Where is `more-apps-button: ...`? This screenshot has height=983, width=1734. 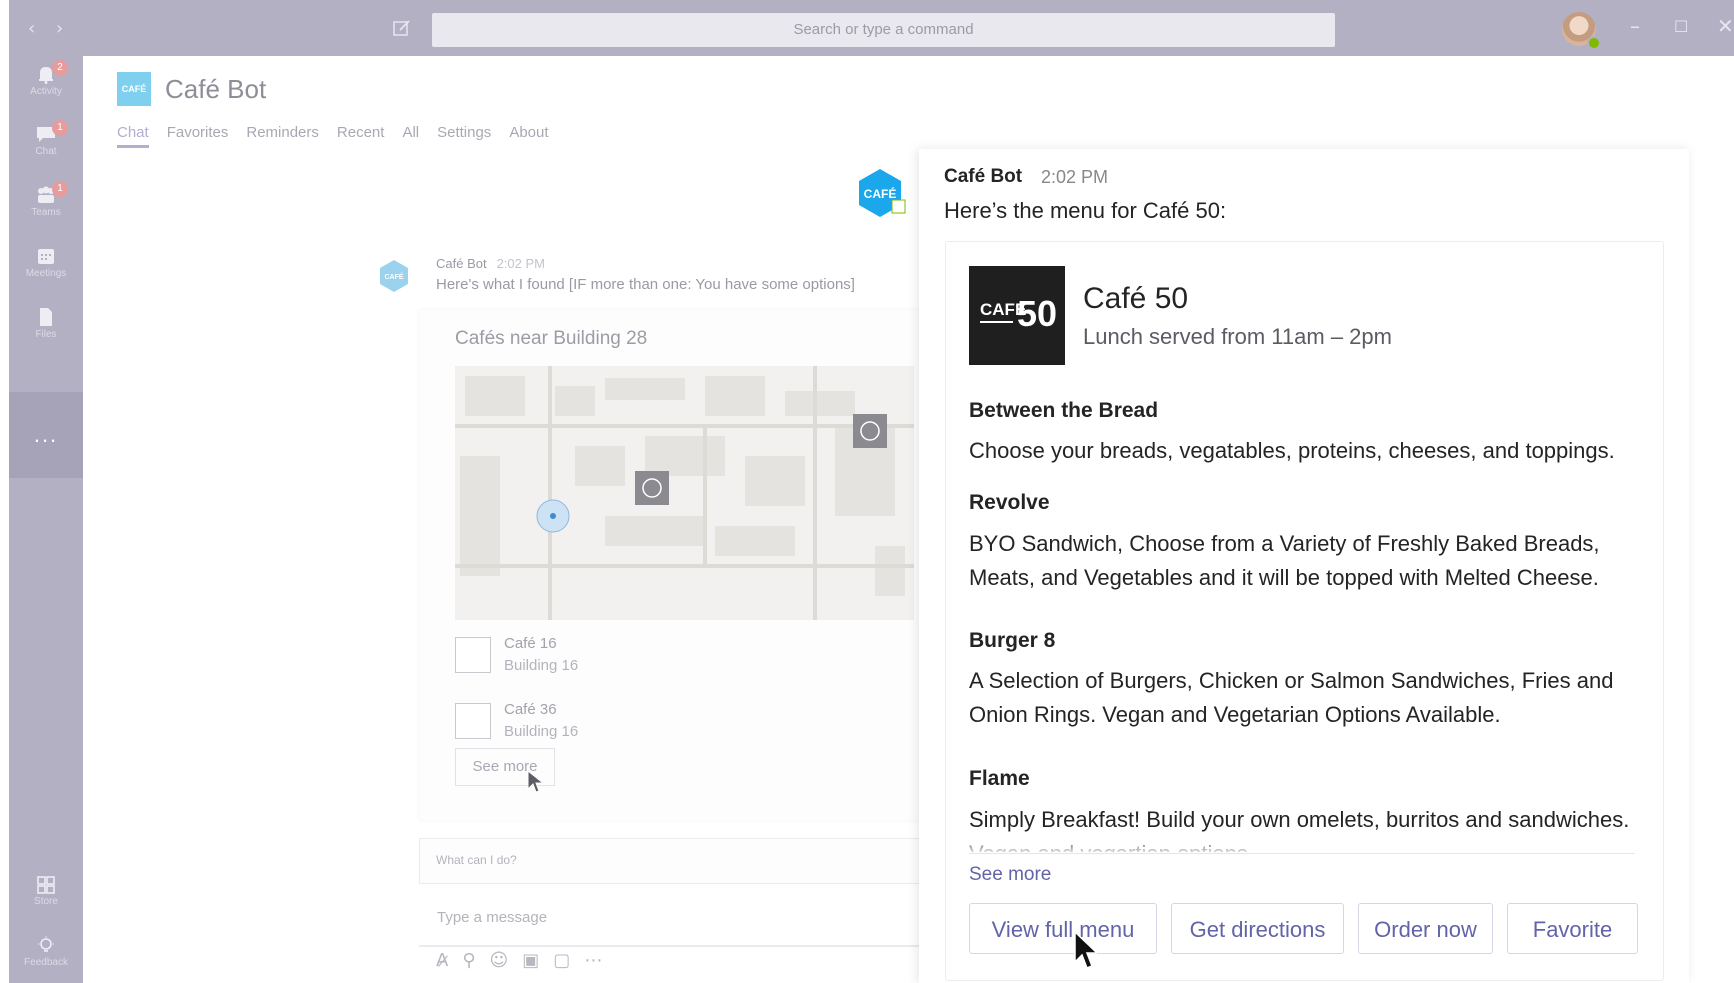 more-apps-button: ... is located at coordinates (46, 435).